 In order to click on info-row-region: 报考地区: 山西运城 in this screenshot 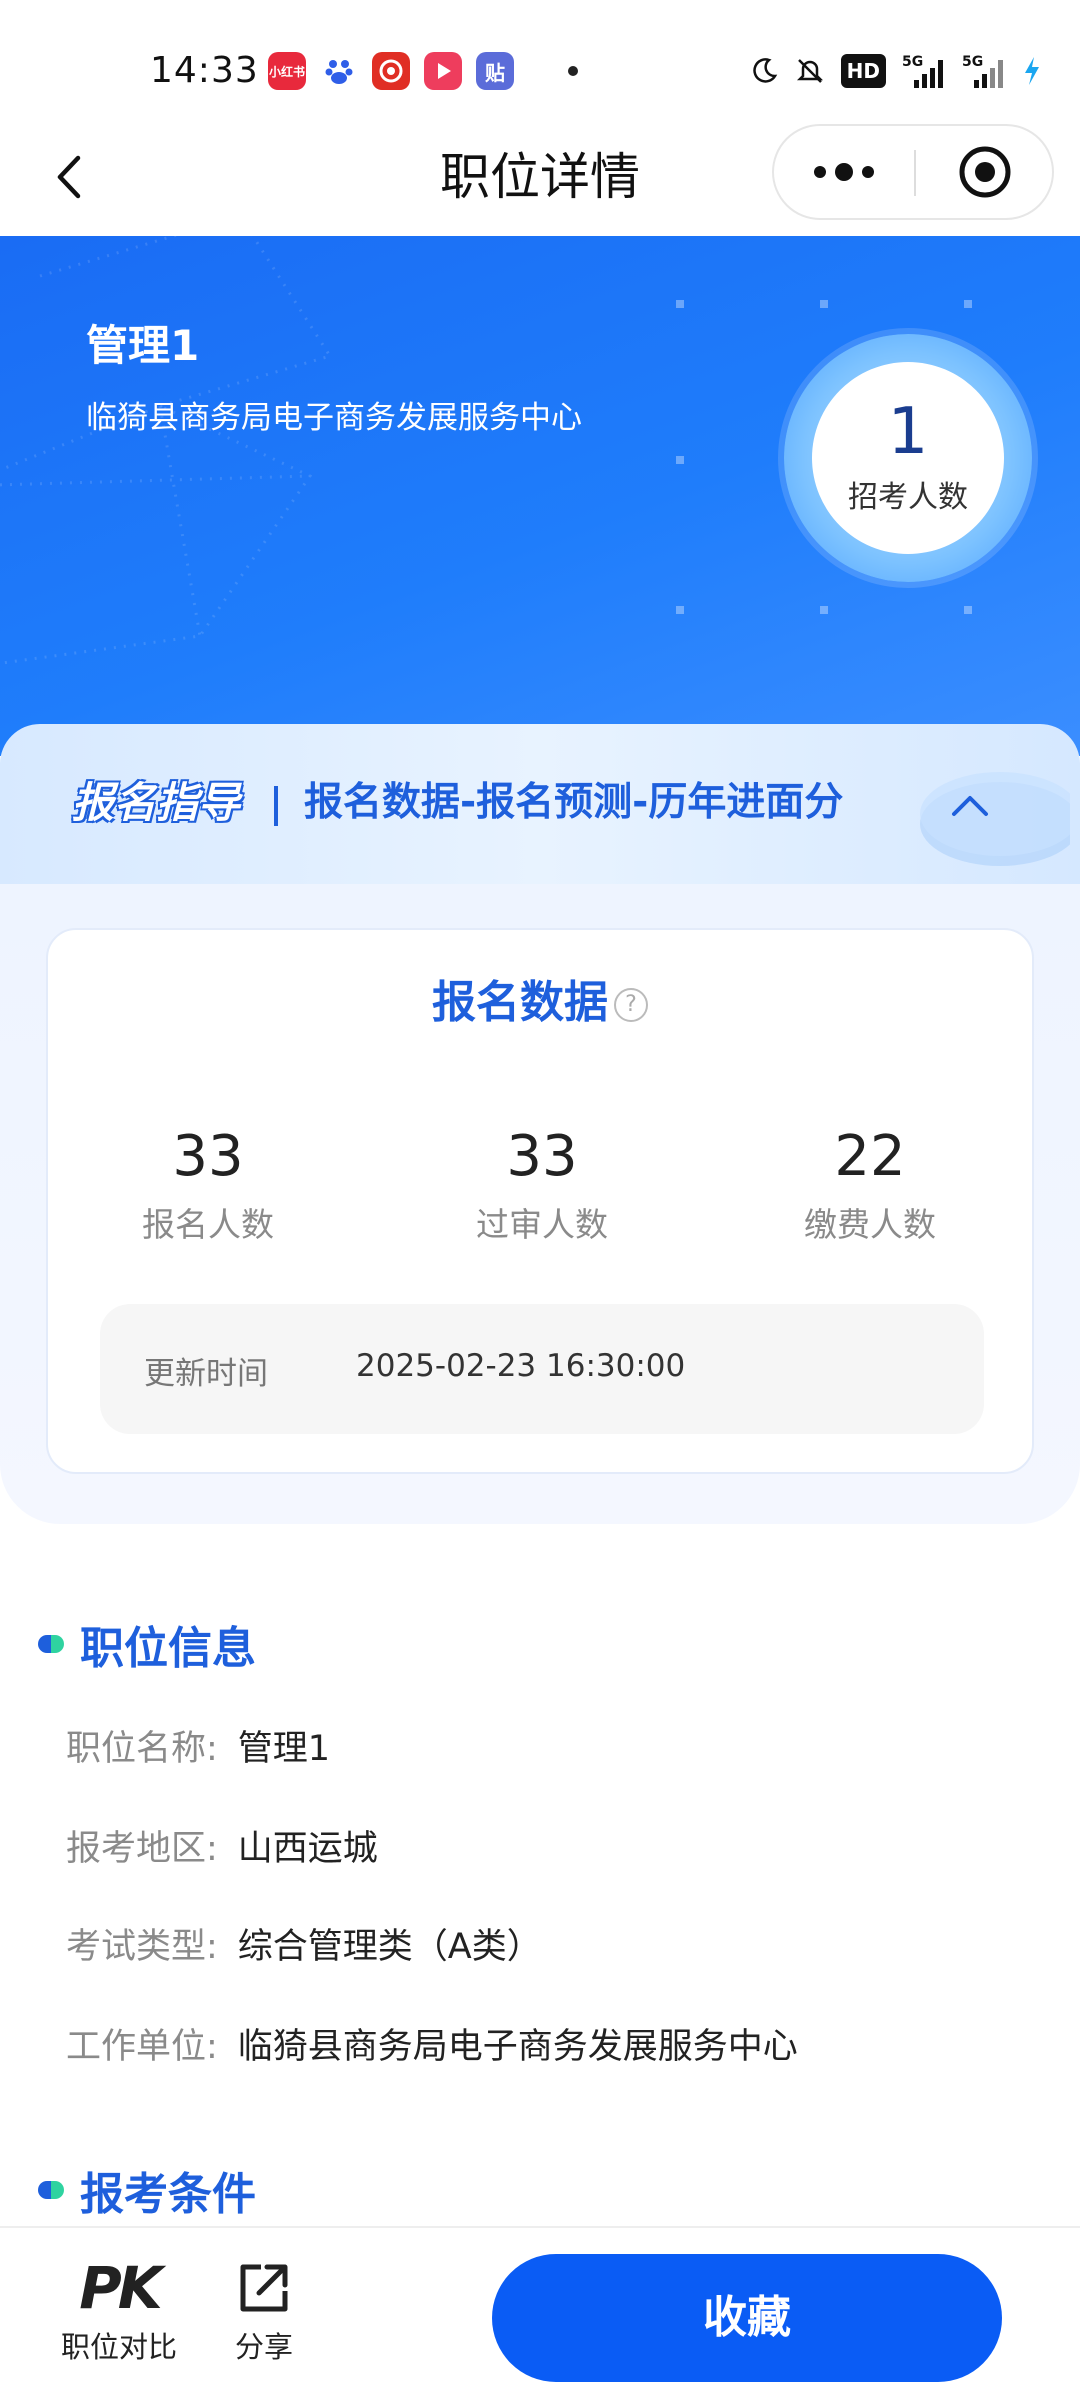, I will do `click(222, 1849)`.